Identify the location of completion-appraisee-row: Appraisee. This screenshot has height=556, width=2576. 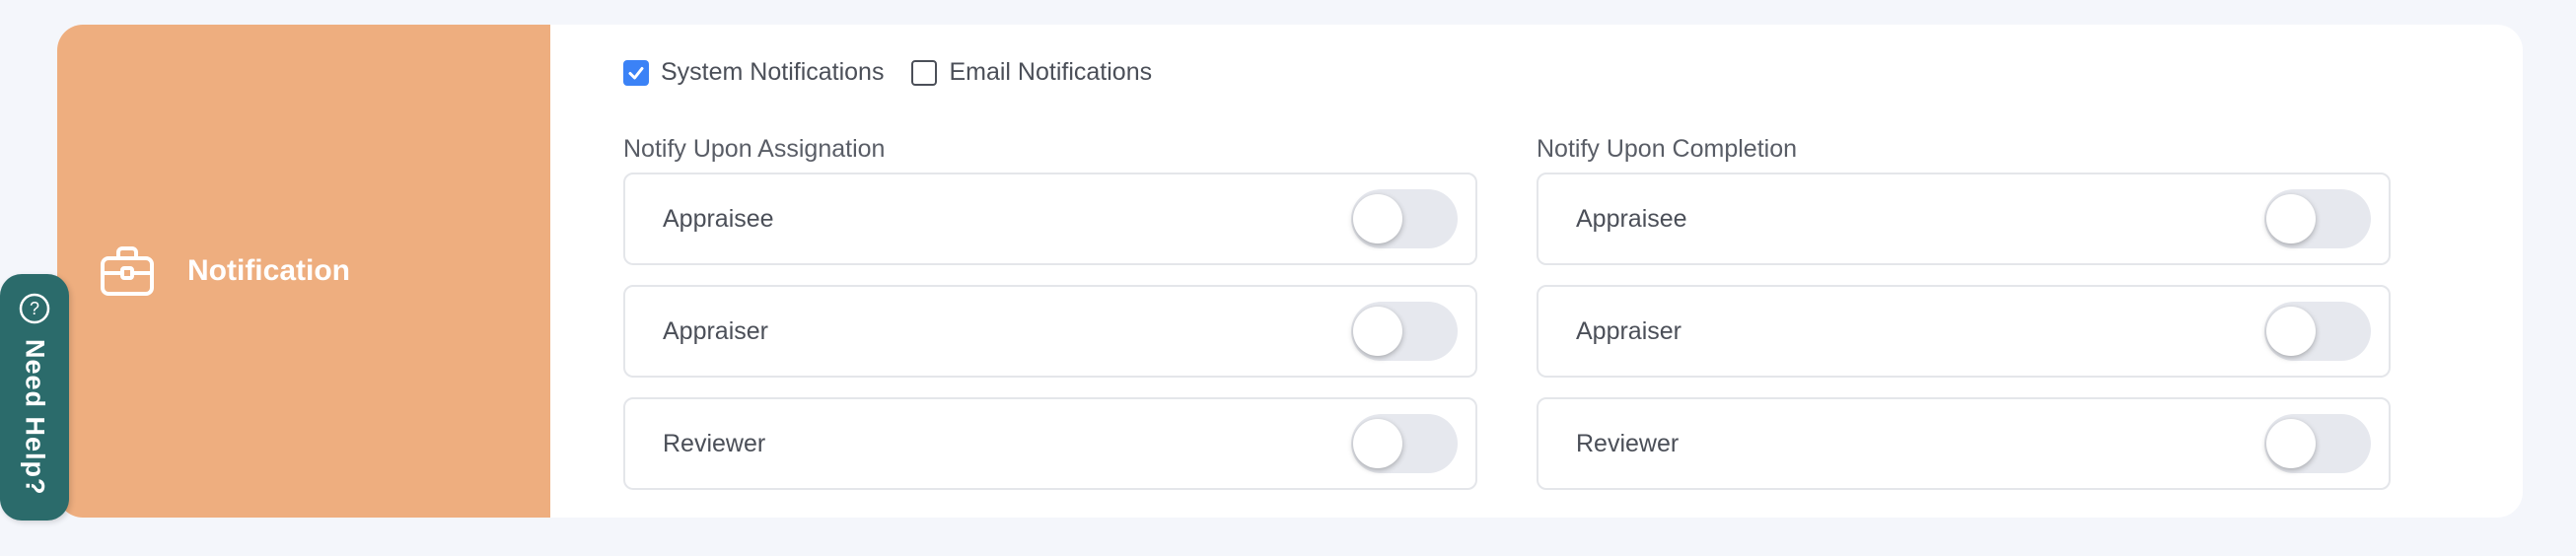
(1964, 219).